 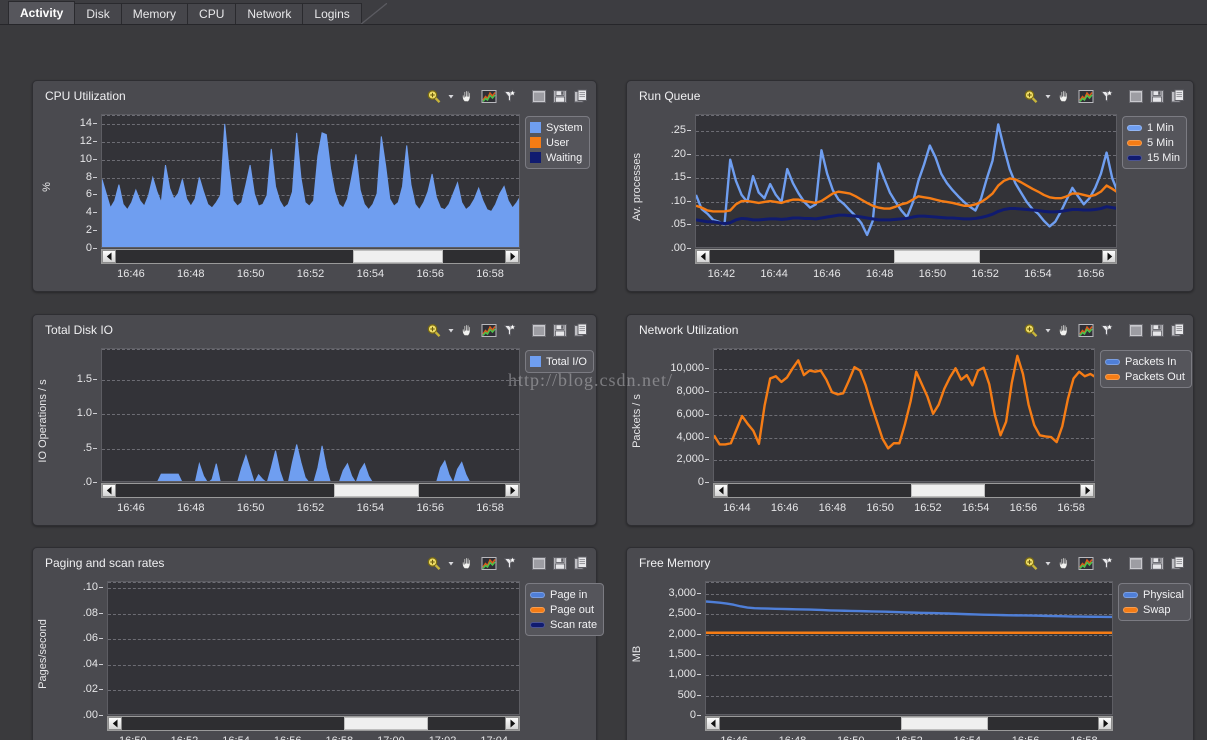 What do you see at coordinates (1145, 376) in the screenshot?
I see `legend-item: Packets Out` at bounding box center [1145, 376].